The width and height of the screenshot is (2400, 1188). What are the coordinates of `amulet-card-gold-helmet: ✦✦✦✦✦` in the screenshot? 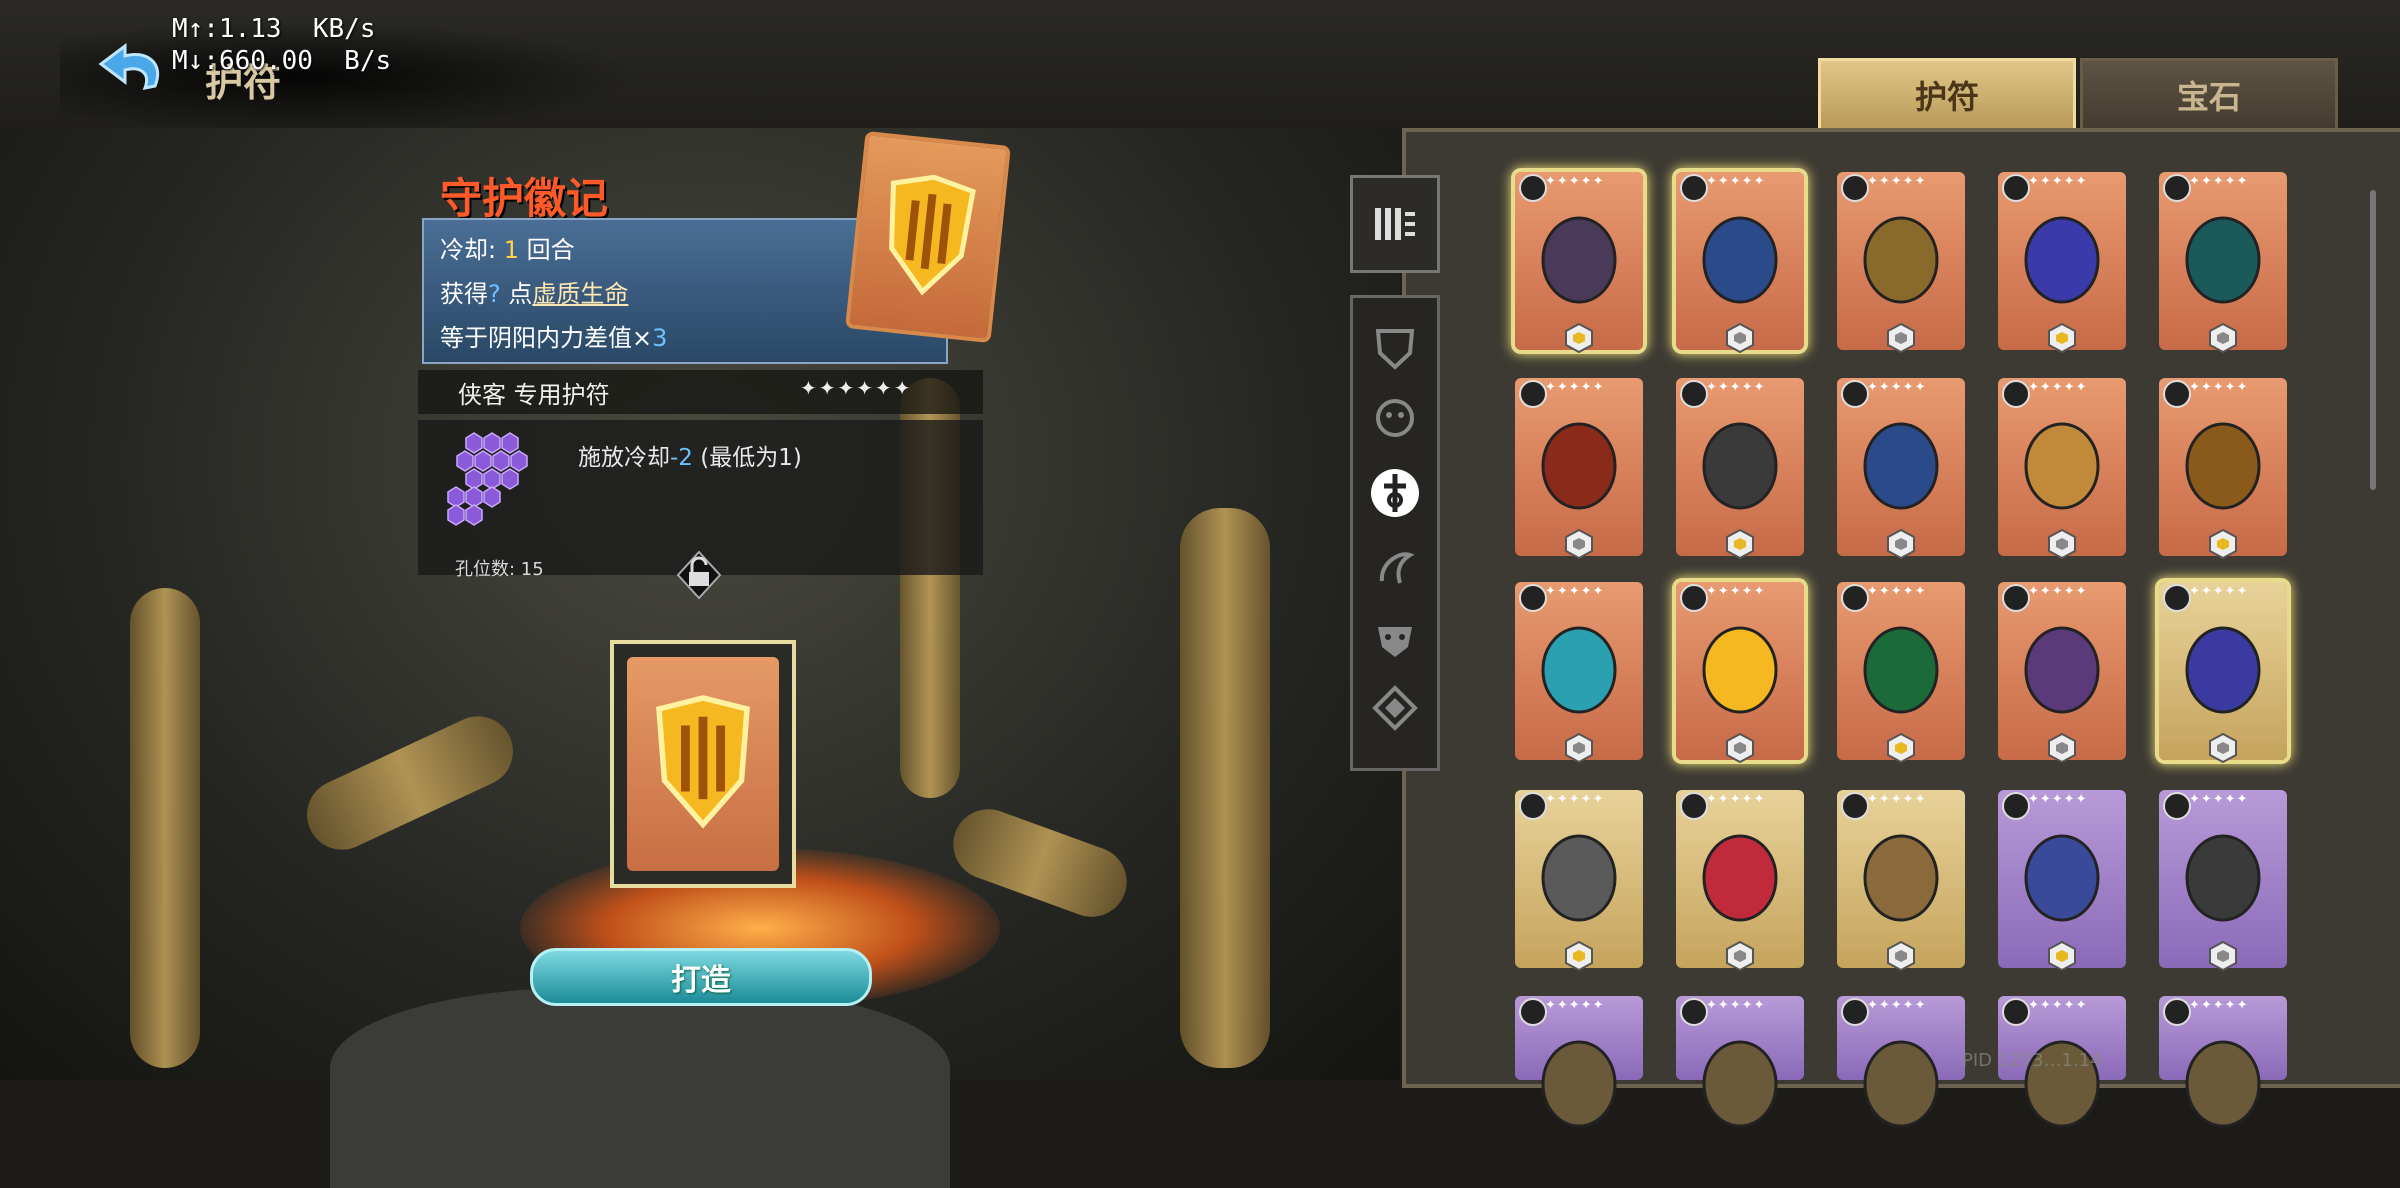 It's located at (1901, 263).